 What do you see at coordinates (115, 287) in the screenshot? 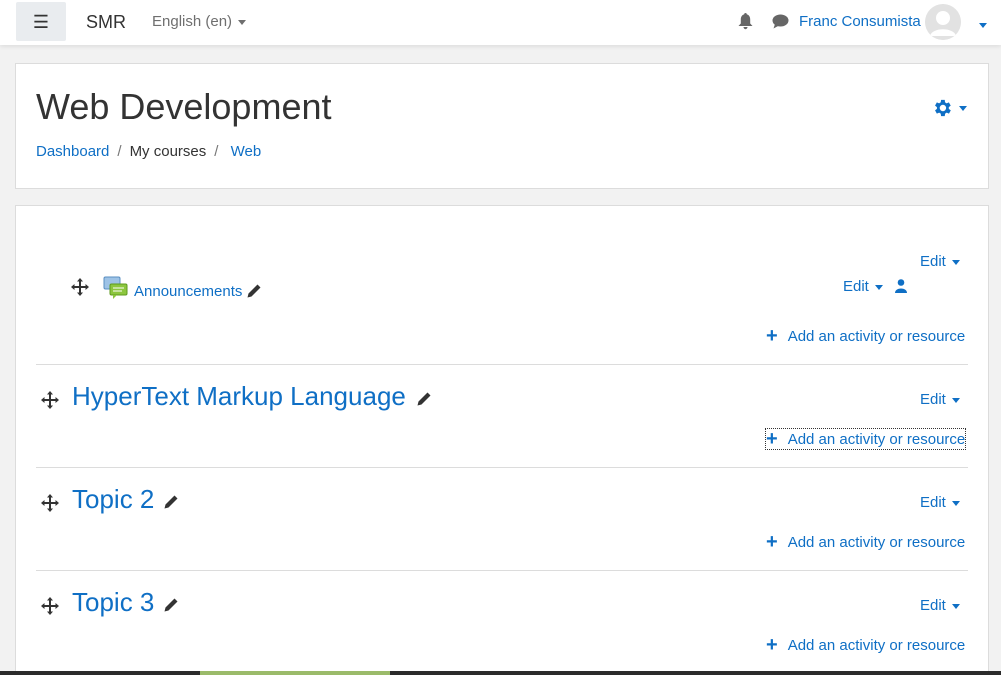
I see `forum-icon` at bounding box center [115, 287].